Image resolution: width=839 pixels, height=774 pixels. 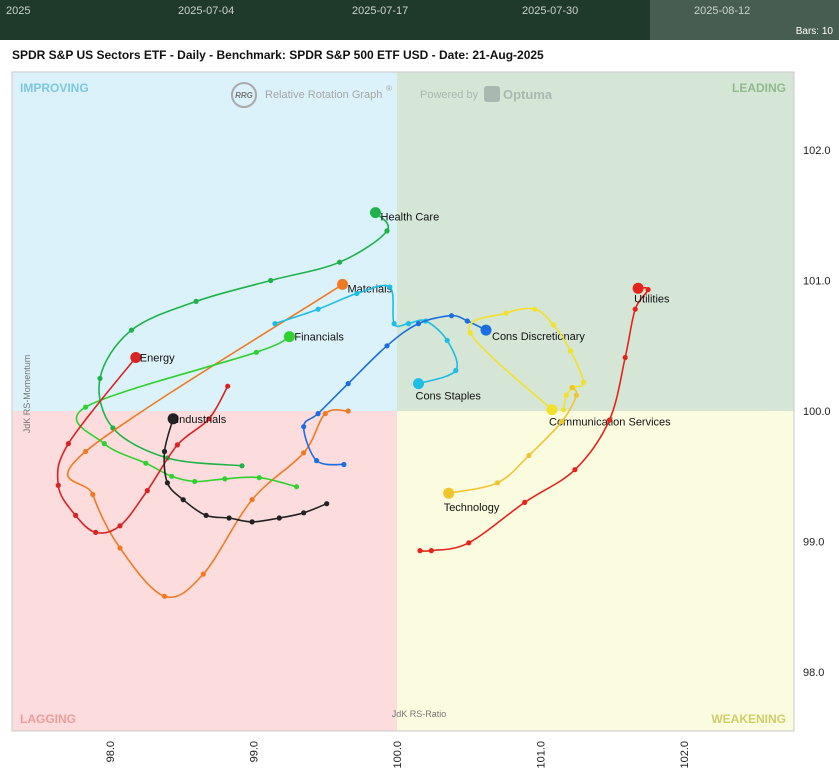 What do you see at coordinates (528, 94) in the screenshot?
I see `optuma-logo-text: Optuma` at bounding box center [528, 94].